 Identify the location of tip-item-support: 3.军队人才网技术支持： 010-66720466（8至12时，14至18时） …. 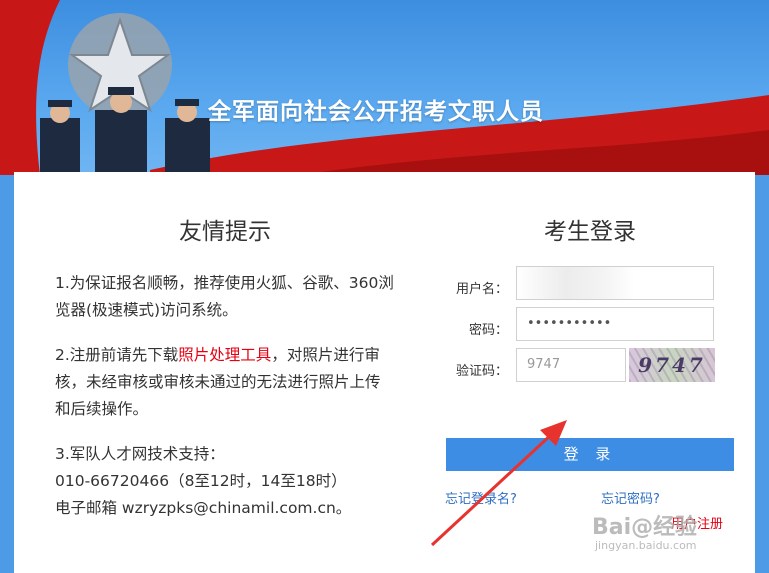
(225, 481).